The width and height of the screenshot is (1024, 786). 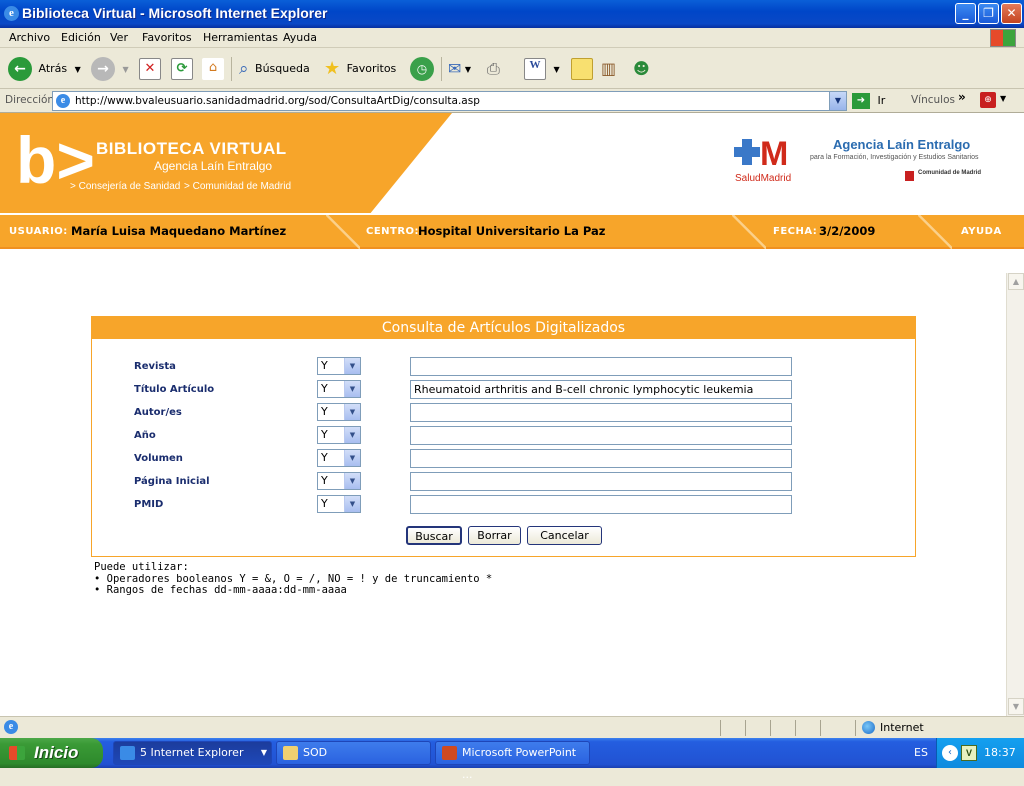 What do you see at coordinates (167, 37) in the screenshot?
I see `menu-favoritos: Favoritos` at bounding box center [167, 37].